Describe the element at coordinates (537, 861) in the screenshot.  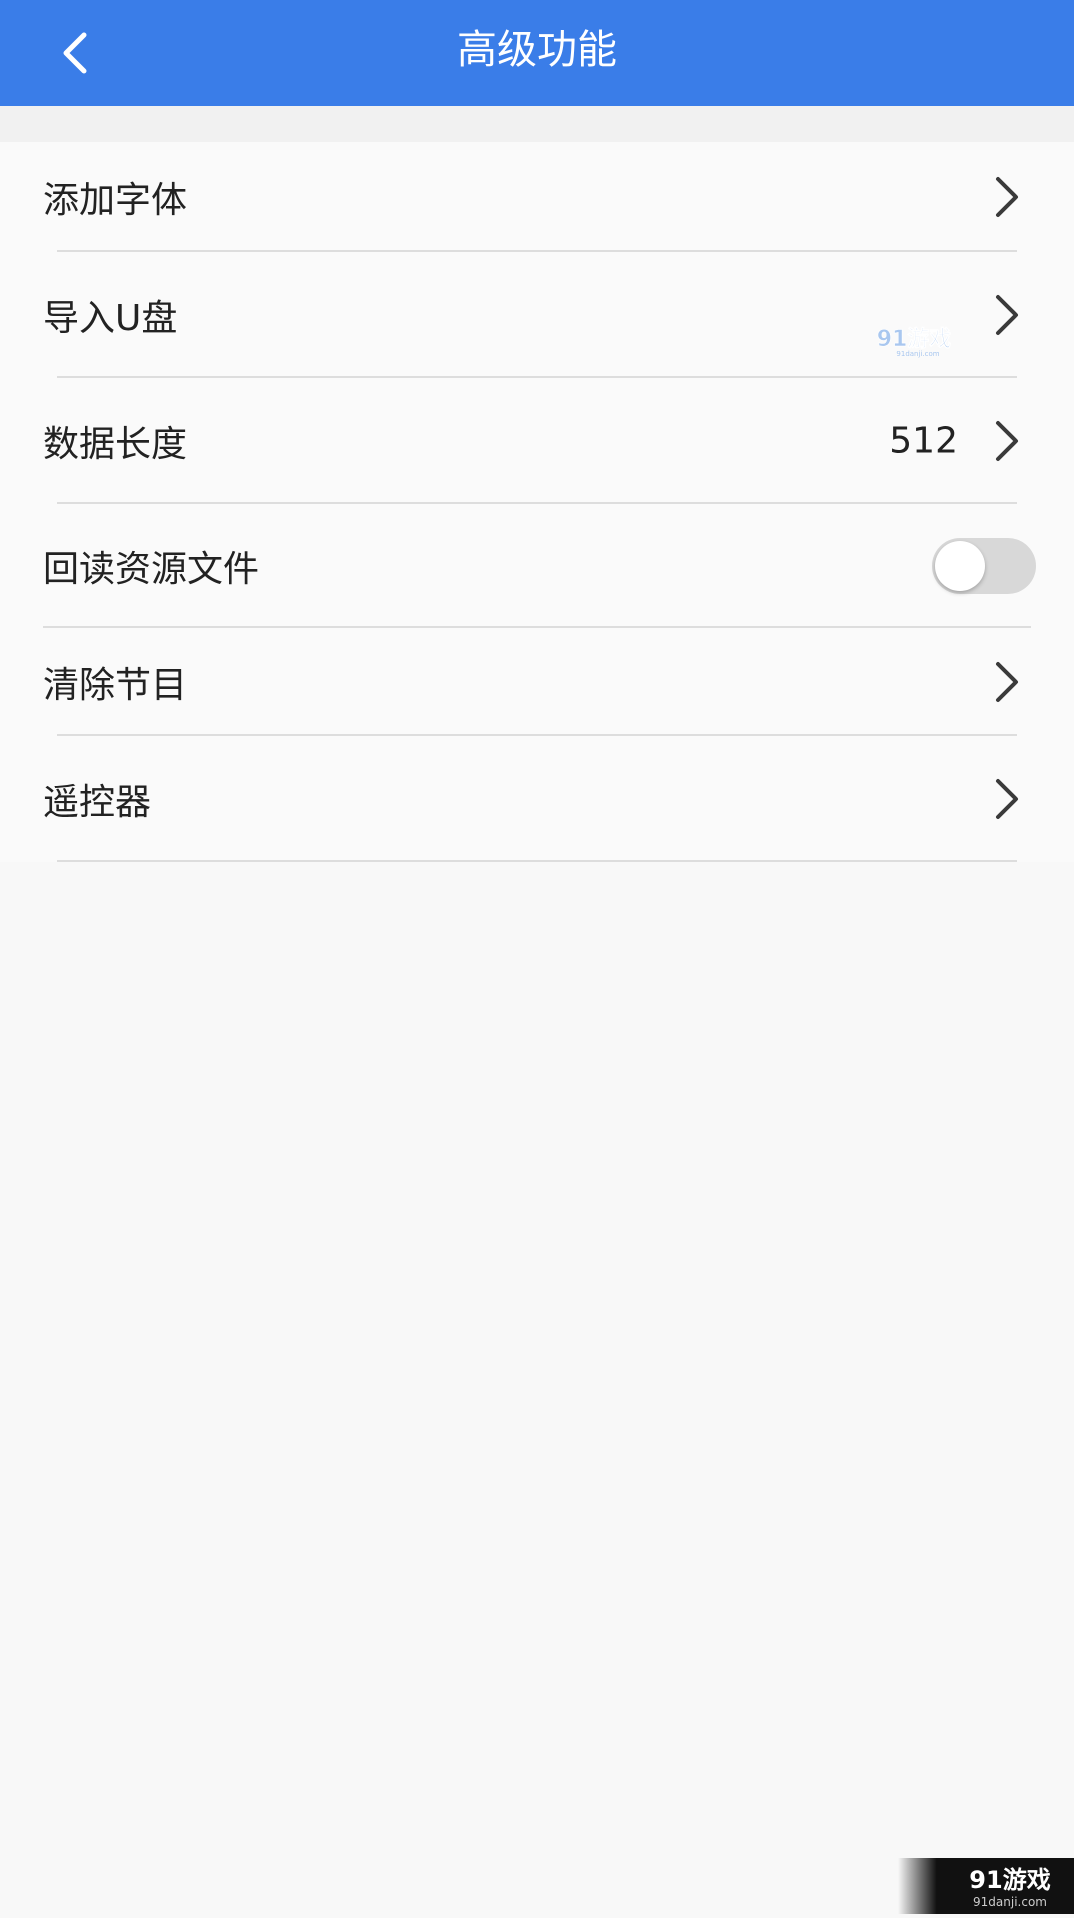
I see `row-divider` at that location.